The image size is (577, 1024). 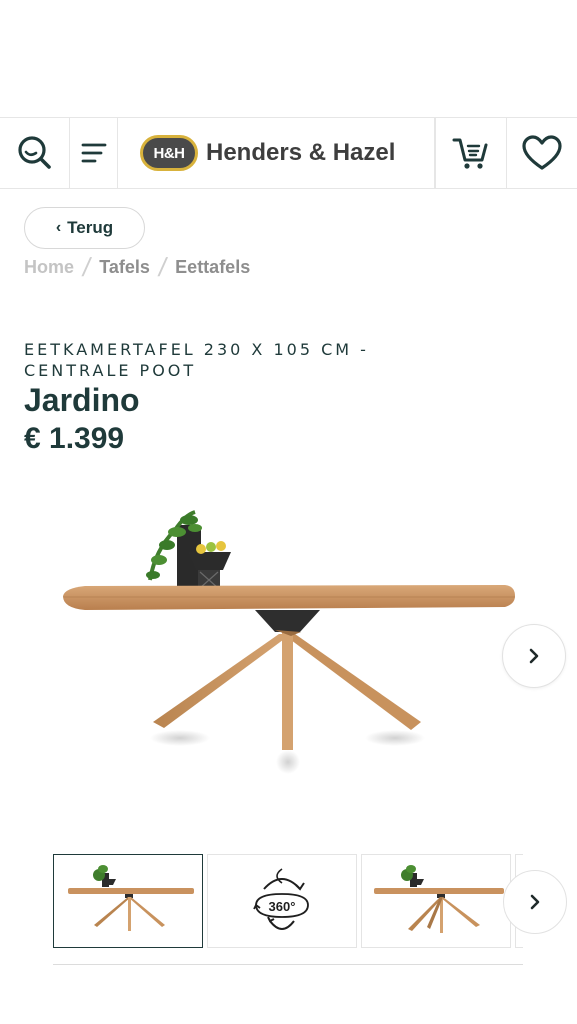 I want to click on site-header: H&H Henders & Hazel, so click(x=288, y=153).